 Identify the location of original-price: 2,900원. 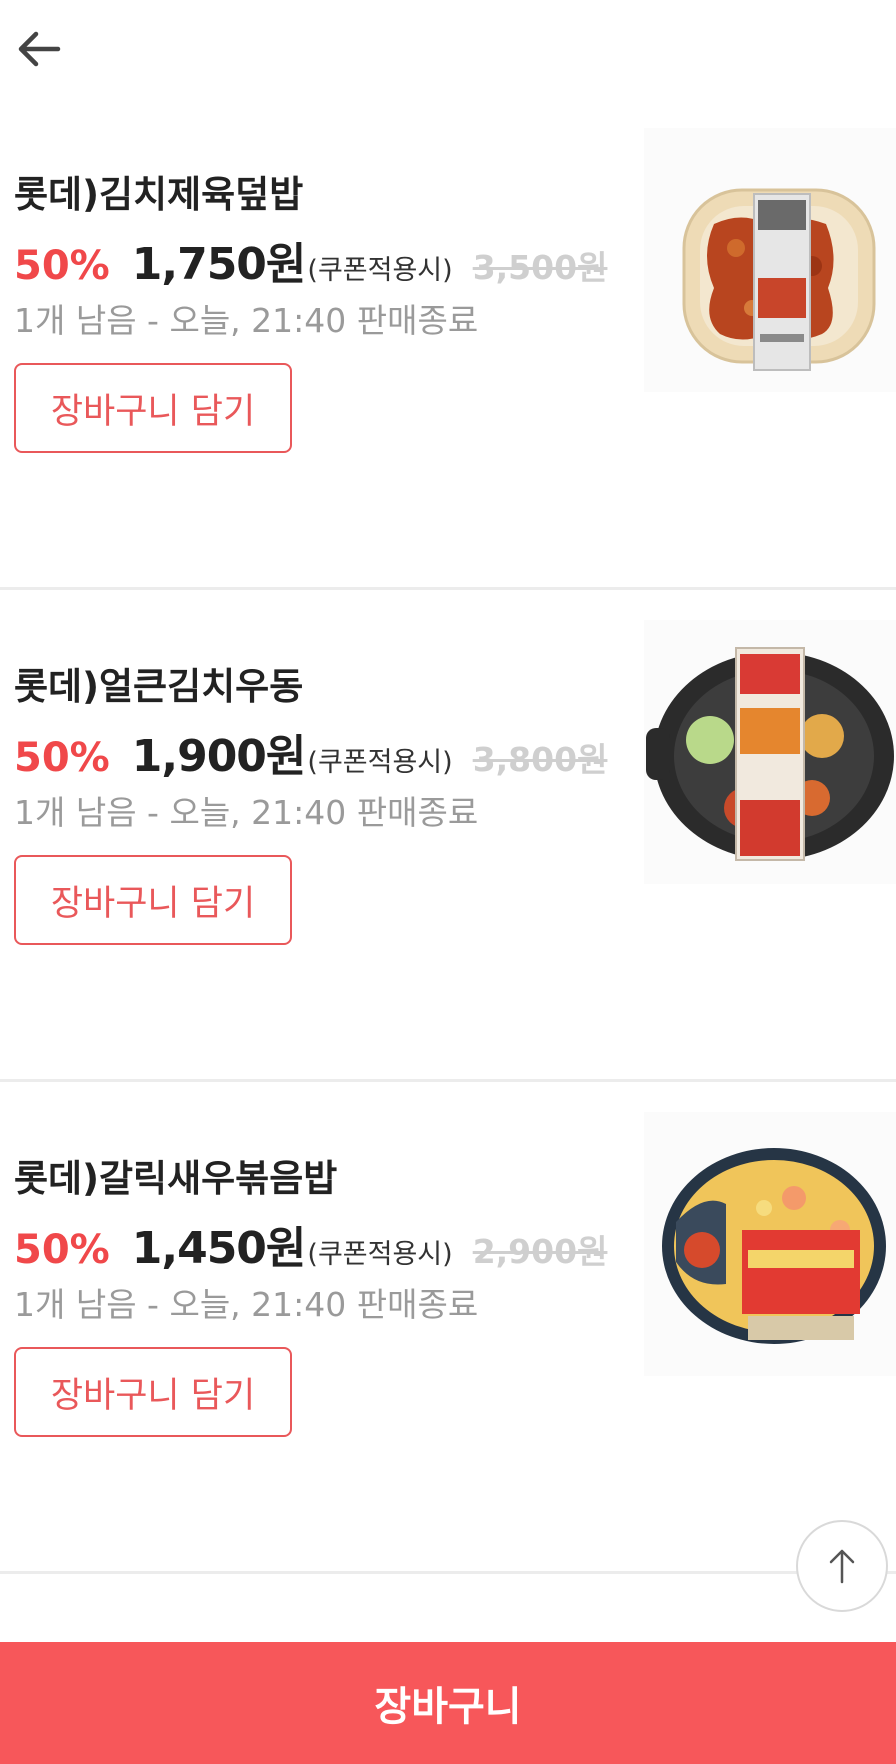
(540, 1251).